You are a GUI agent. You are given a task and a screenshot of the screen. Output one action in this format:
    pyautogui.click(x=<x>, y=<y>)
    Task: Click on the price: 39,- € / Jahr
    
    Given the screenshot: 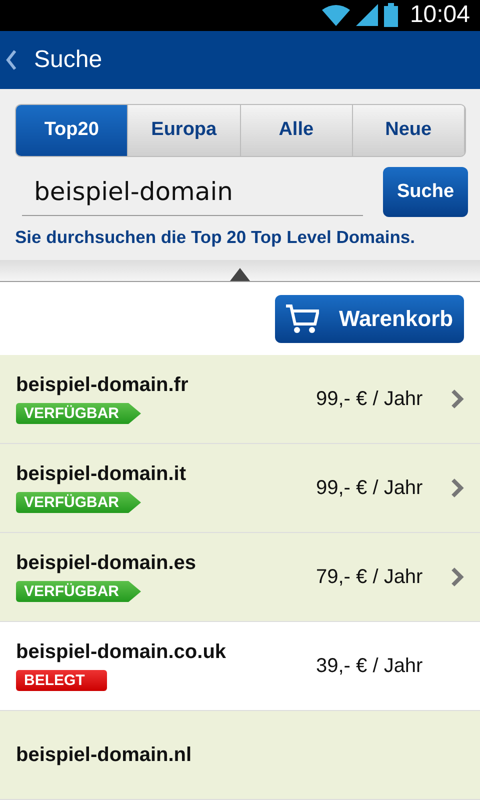 What is the action you would take?
    pyautogui.click(x=370, y=666)
    